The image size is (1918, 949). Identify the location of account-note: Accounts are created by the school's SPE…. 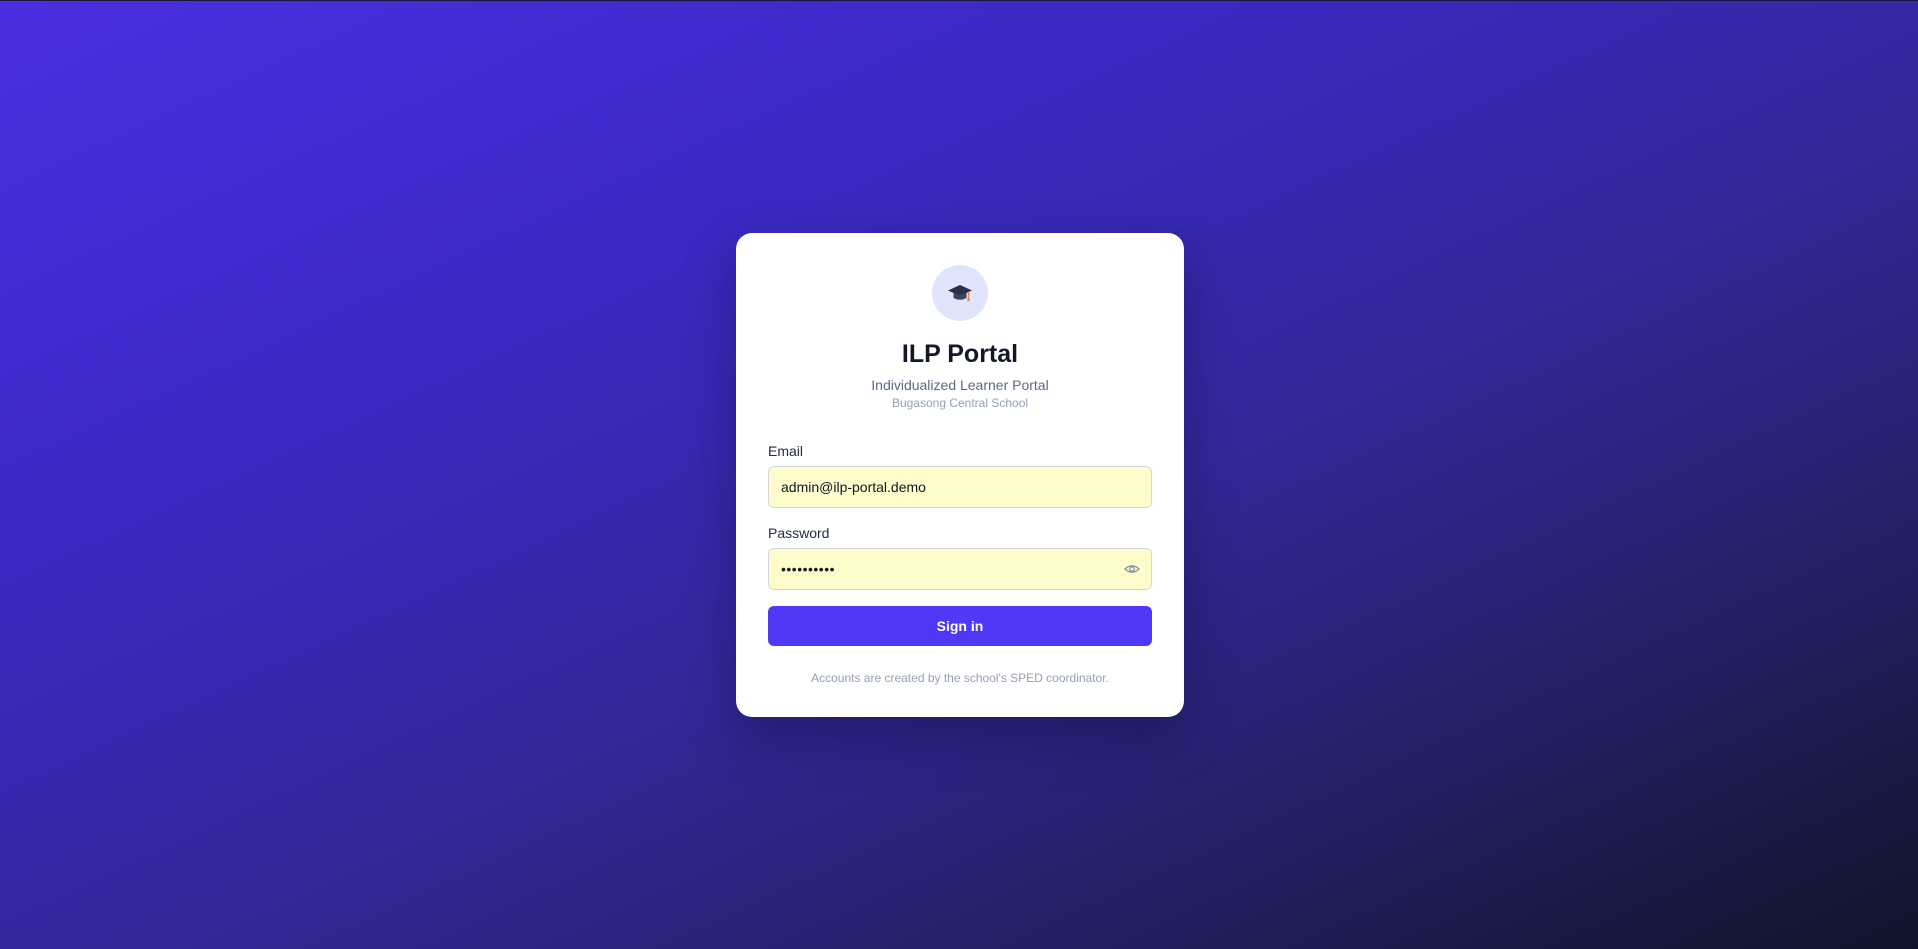
(960, 678).